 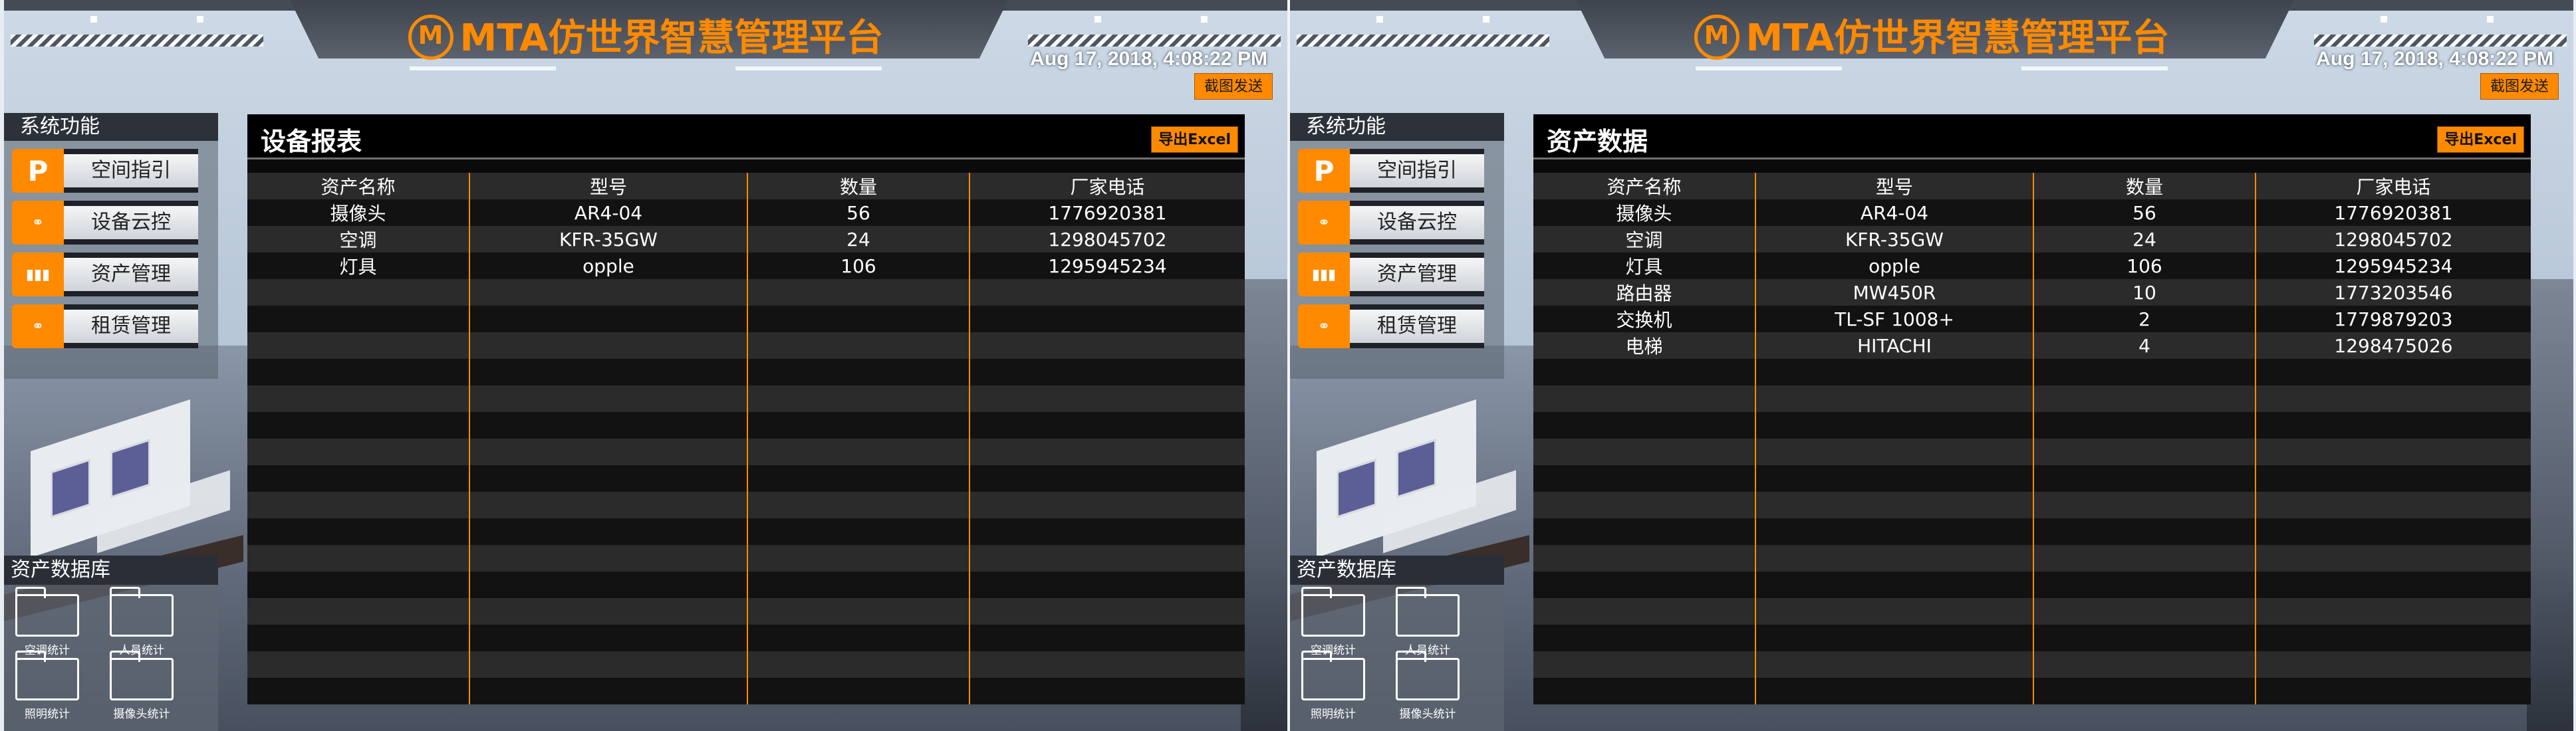 What do you see at coordinates (1107, 212) in the screenshot?
I see `table-cell: 1776920381` at bounding box center [1107, 212].